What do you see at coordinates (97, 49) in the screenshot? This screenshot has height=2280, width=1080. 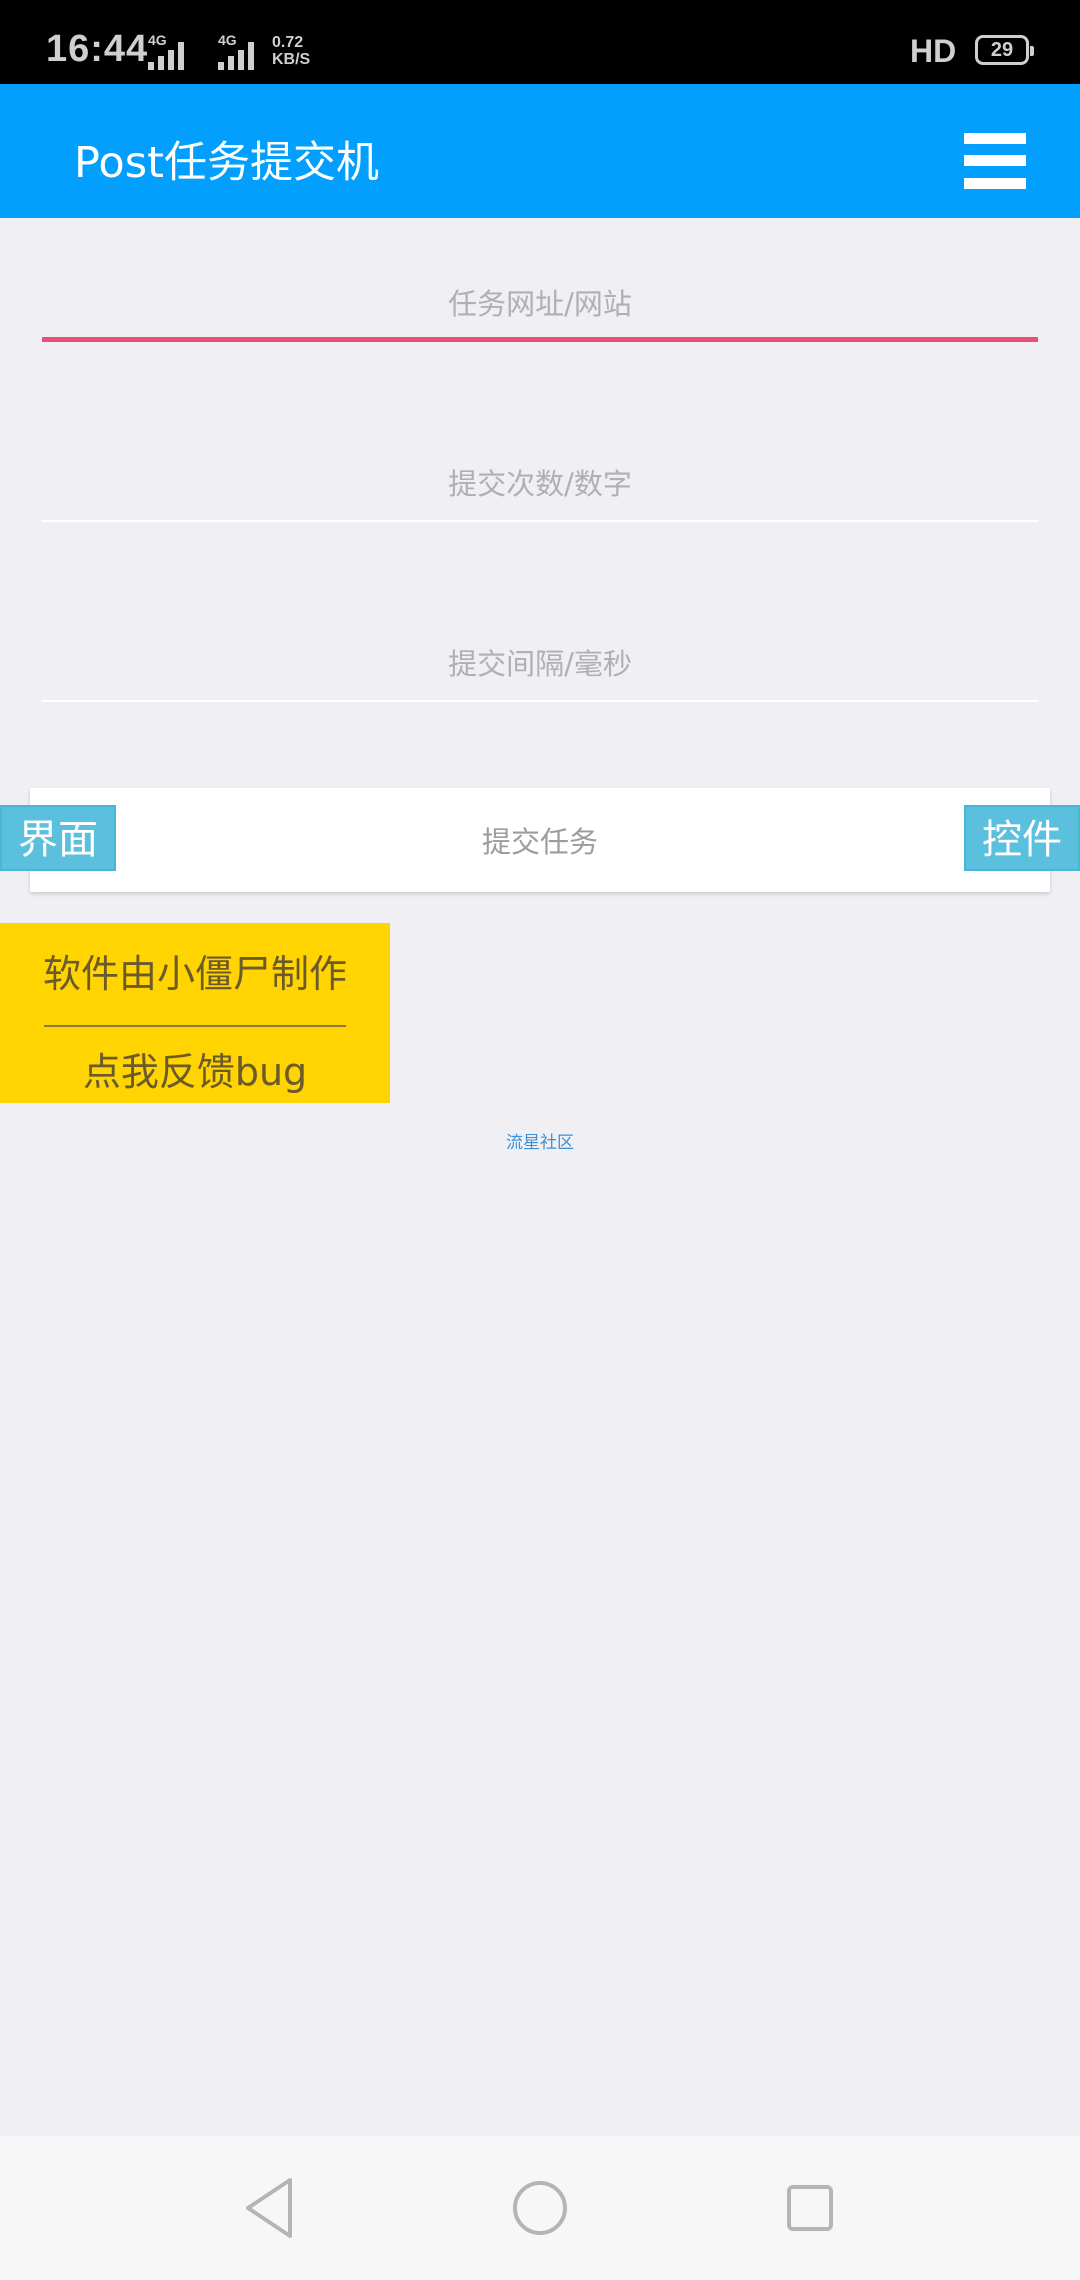 I see `status-time: 16:44` at bounding box center [97, 49].